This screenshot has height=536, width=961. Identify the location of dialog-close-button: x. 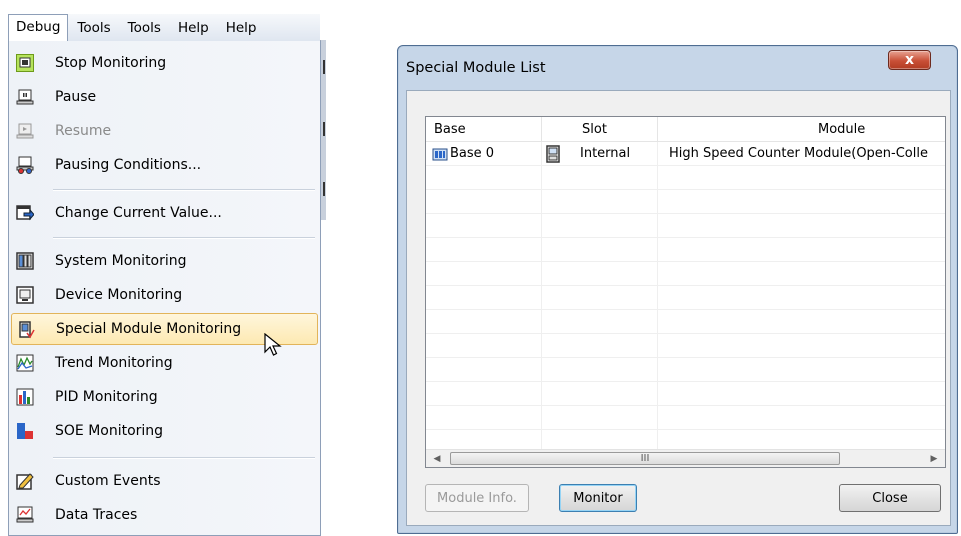
(909, 60).